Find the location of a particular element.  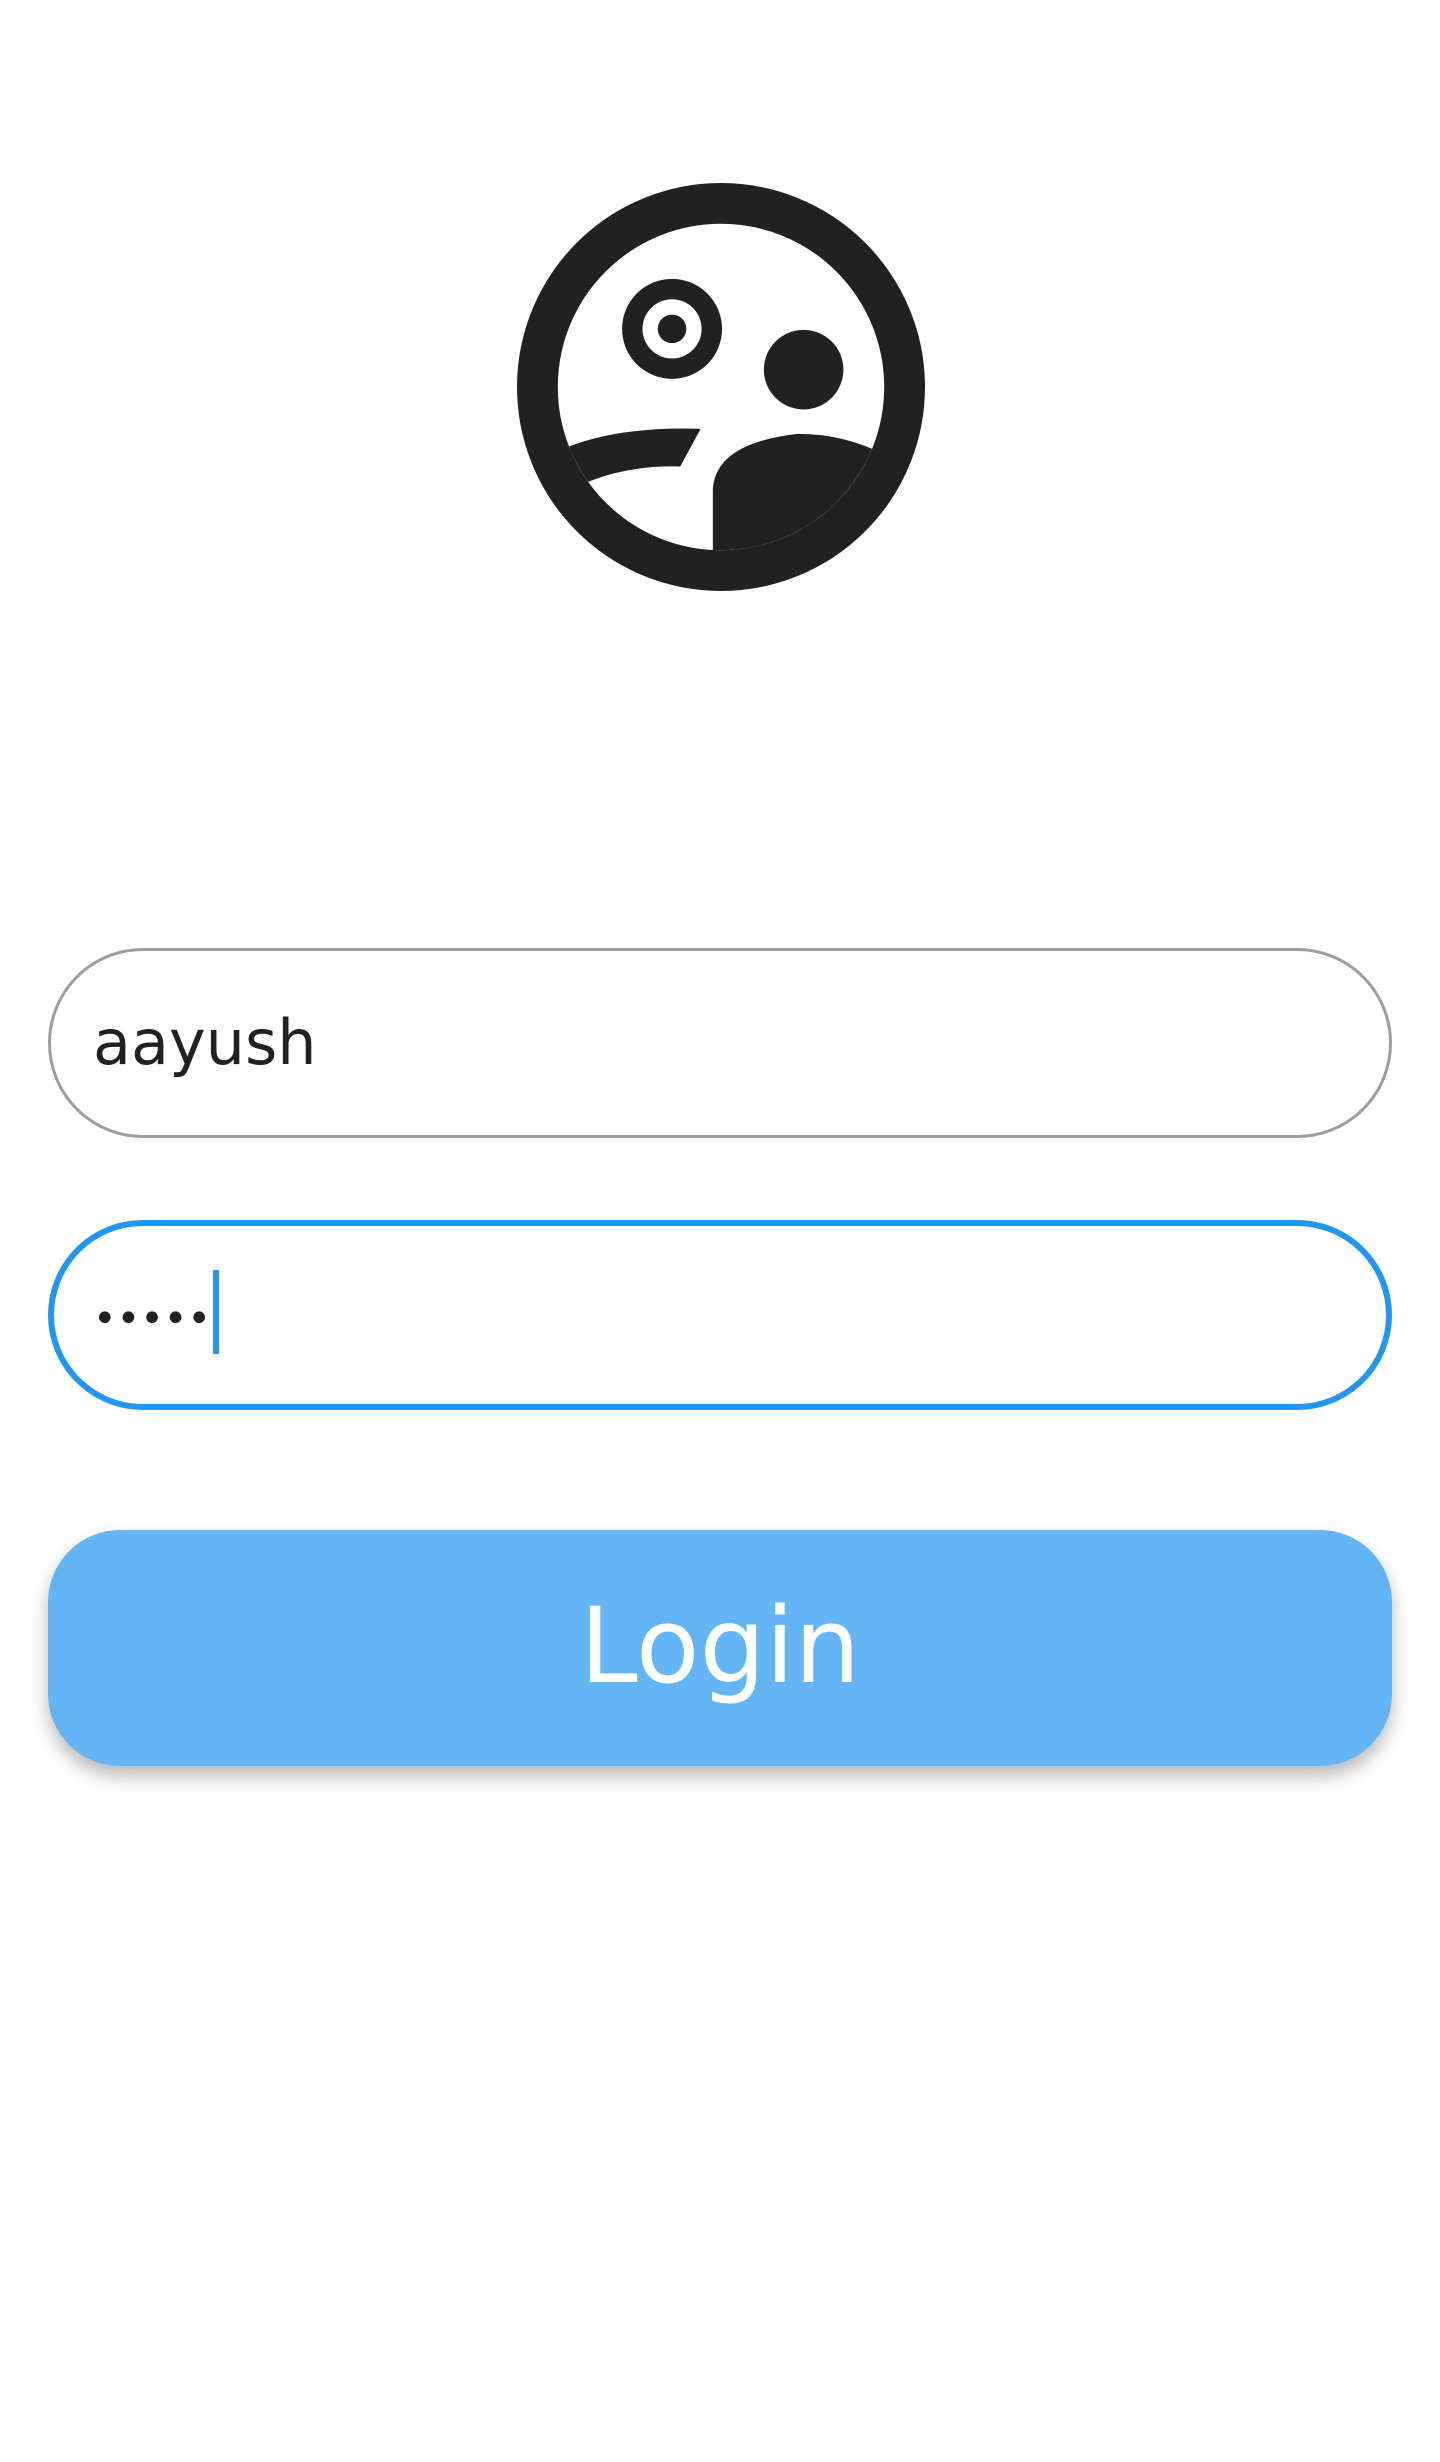

login-button: Login is located at coordinates (720, 1648).